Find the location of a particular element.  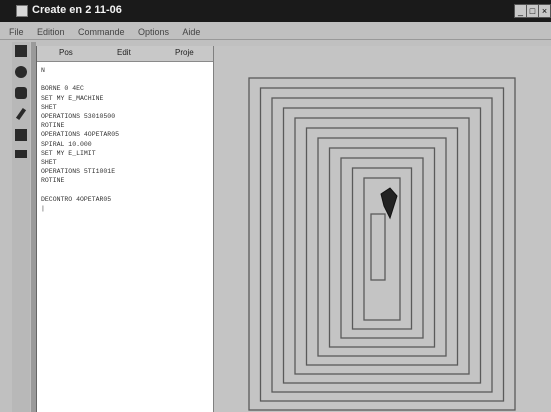

code-line: SET MY E_MACHINE is located at coordinates (72, 98).